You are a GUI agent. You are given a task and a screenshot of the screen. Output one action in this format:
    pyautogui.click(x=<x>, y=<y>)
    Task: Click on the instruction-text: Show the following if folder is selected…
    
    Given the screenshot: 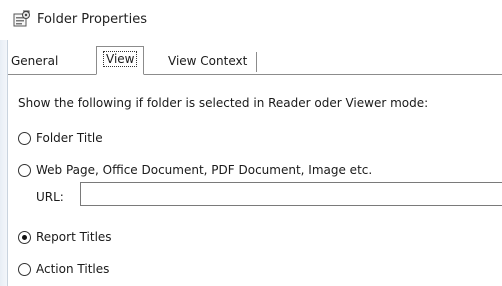 What is the action you would take?
    pyautogui.click(x=223, y=103)
    